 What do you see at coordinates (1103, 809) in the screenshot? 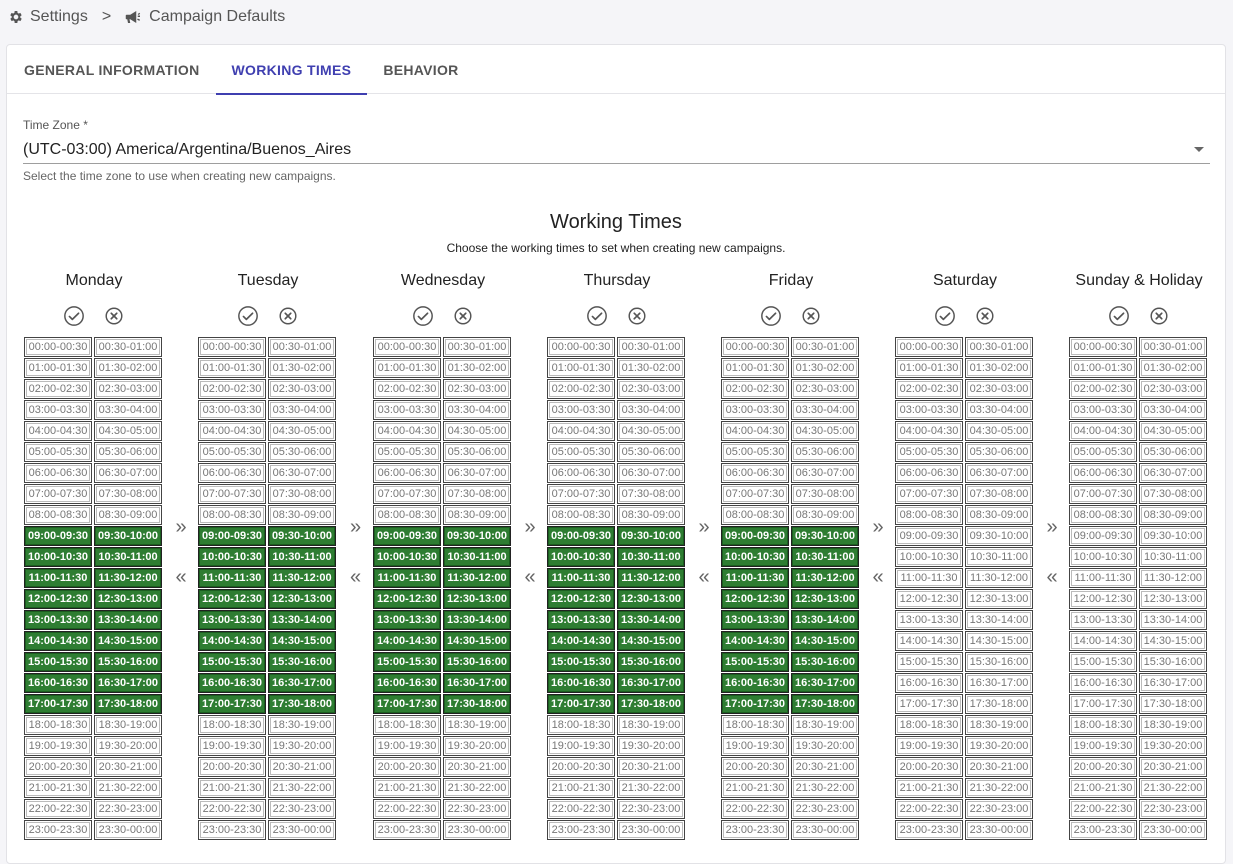
I see `time-slot: 22:00-22:30` at bounding box center [1103, 809].